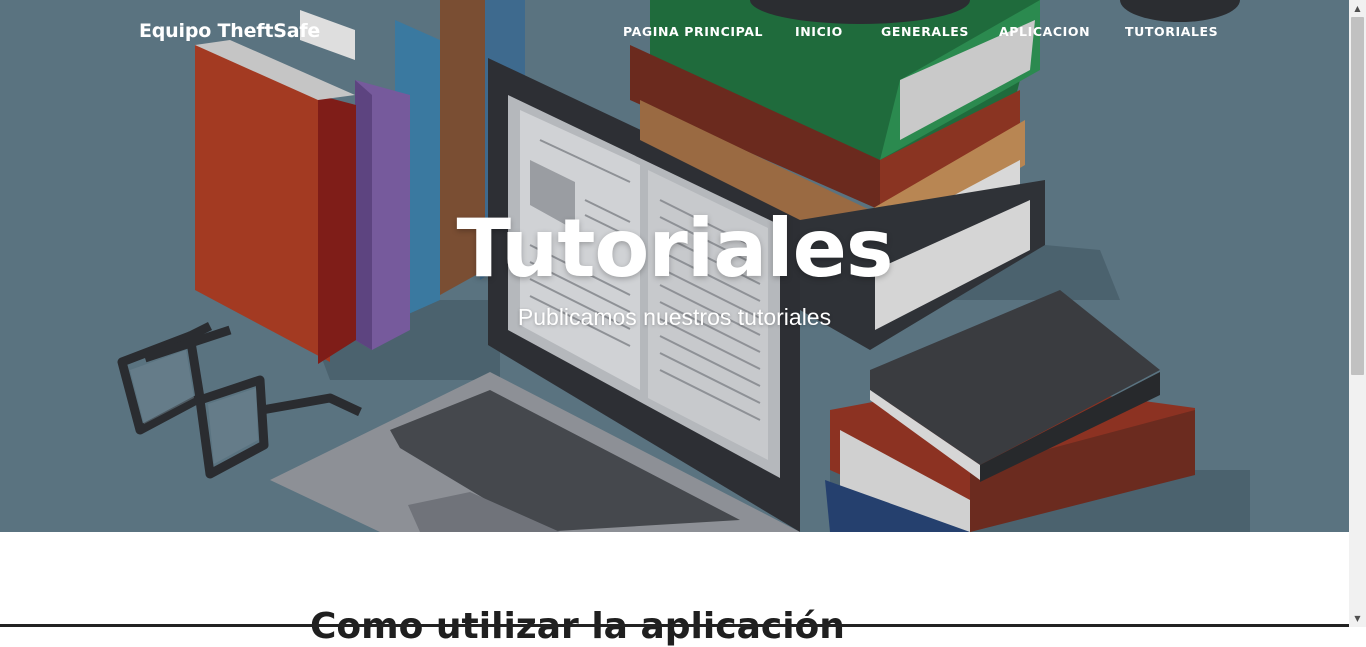 This screenshot has width=1366, height=647. I want to click on hero-title: Tutoriales, so click(674, 248).